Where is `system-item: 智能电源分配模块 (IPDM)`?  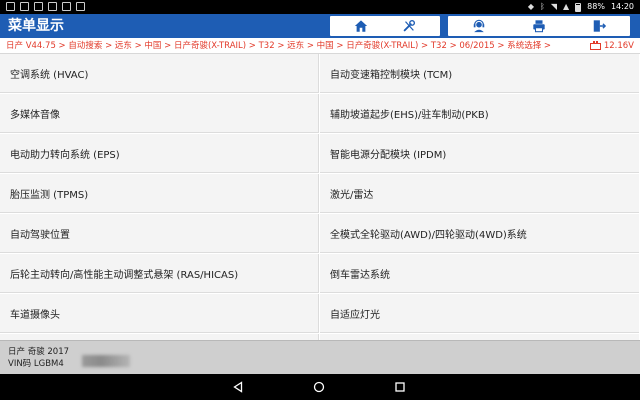
system-item: 智能电源分配模块 (IPDM) is located at coordinates (479, 153).